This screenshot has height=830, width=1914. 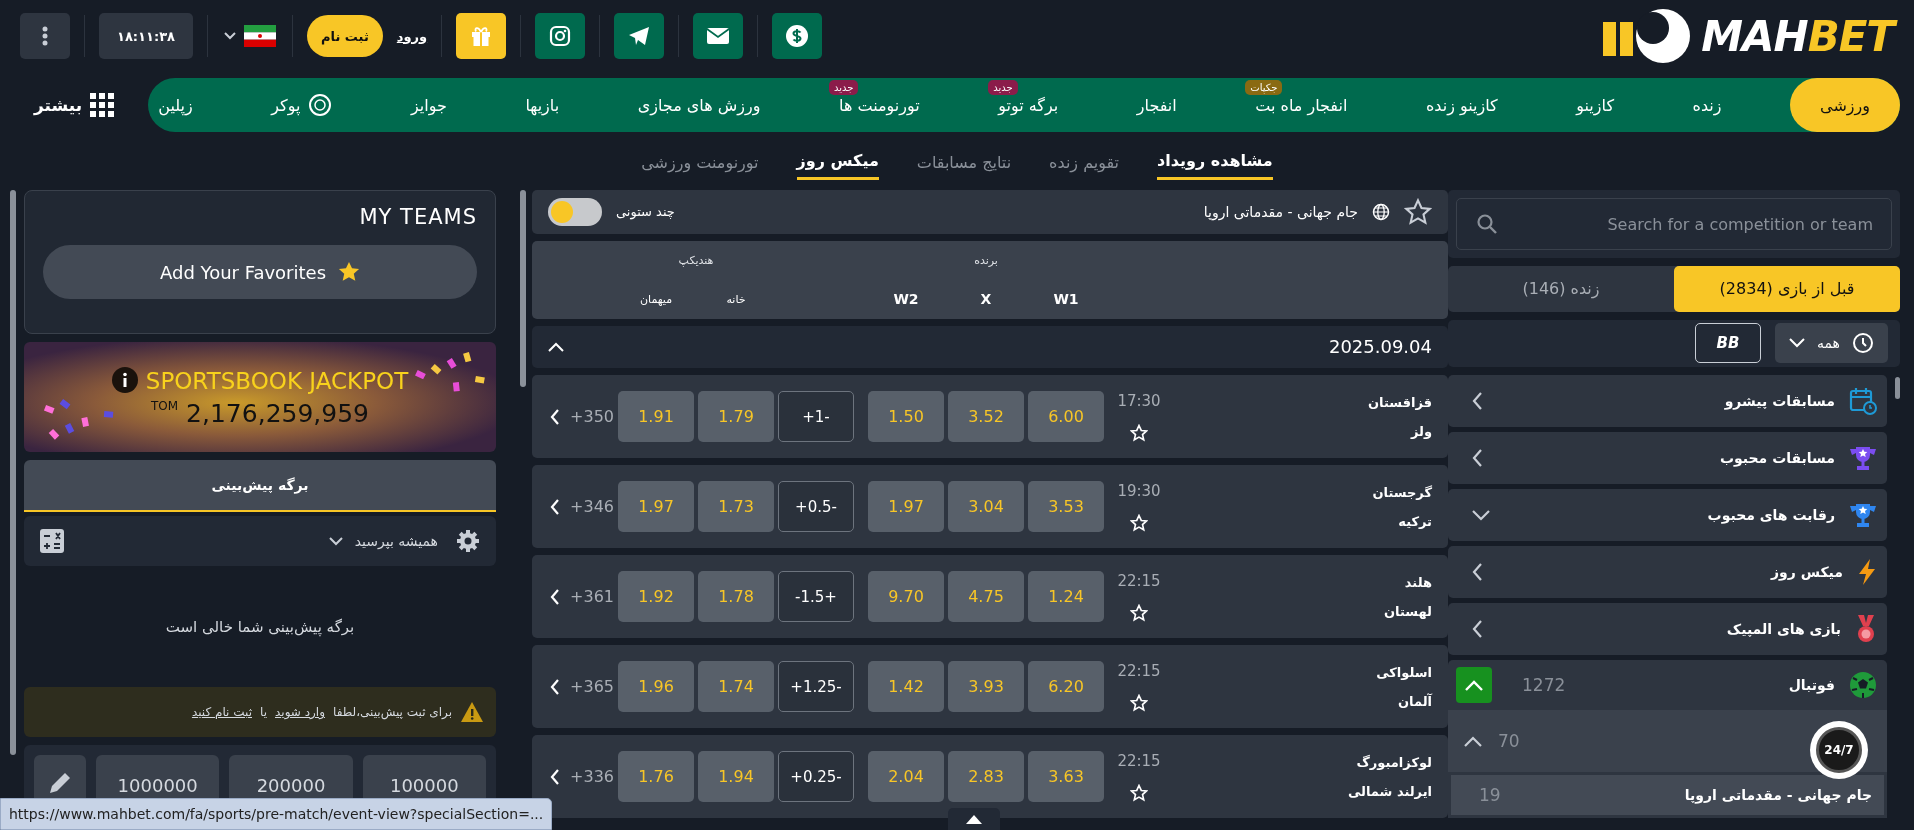 What do you see at coordinates (736, 776) in the screenshot?
I see `odds-button: 1.94` at bounding box center [736, 776].